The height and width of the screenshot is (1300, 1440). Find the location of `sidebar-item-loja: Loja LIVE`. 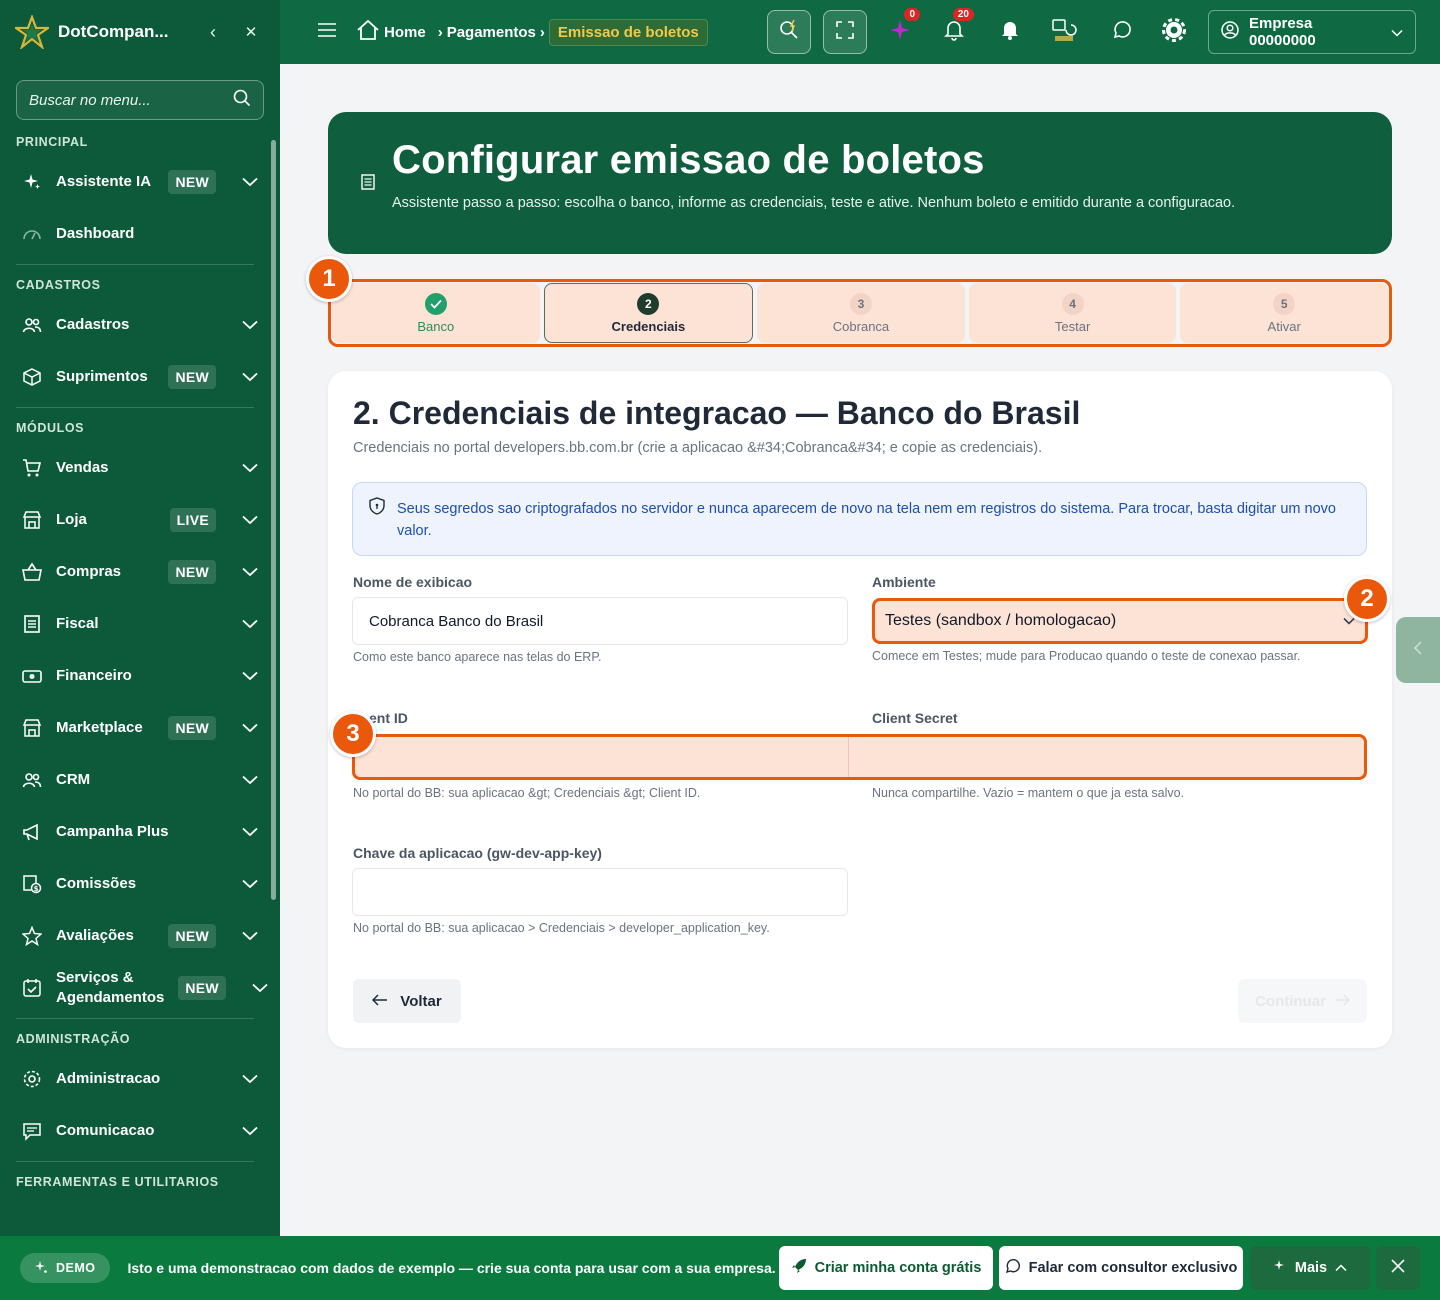

sidebar-item-loja: Loja LIVE is located at coordinates (140, 520).